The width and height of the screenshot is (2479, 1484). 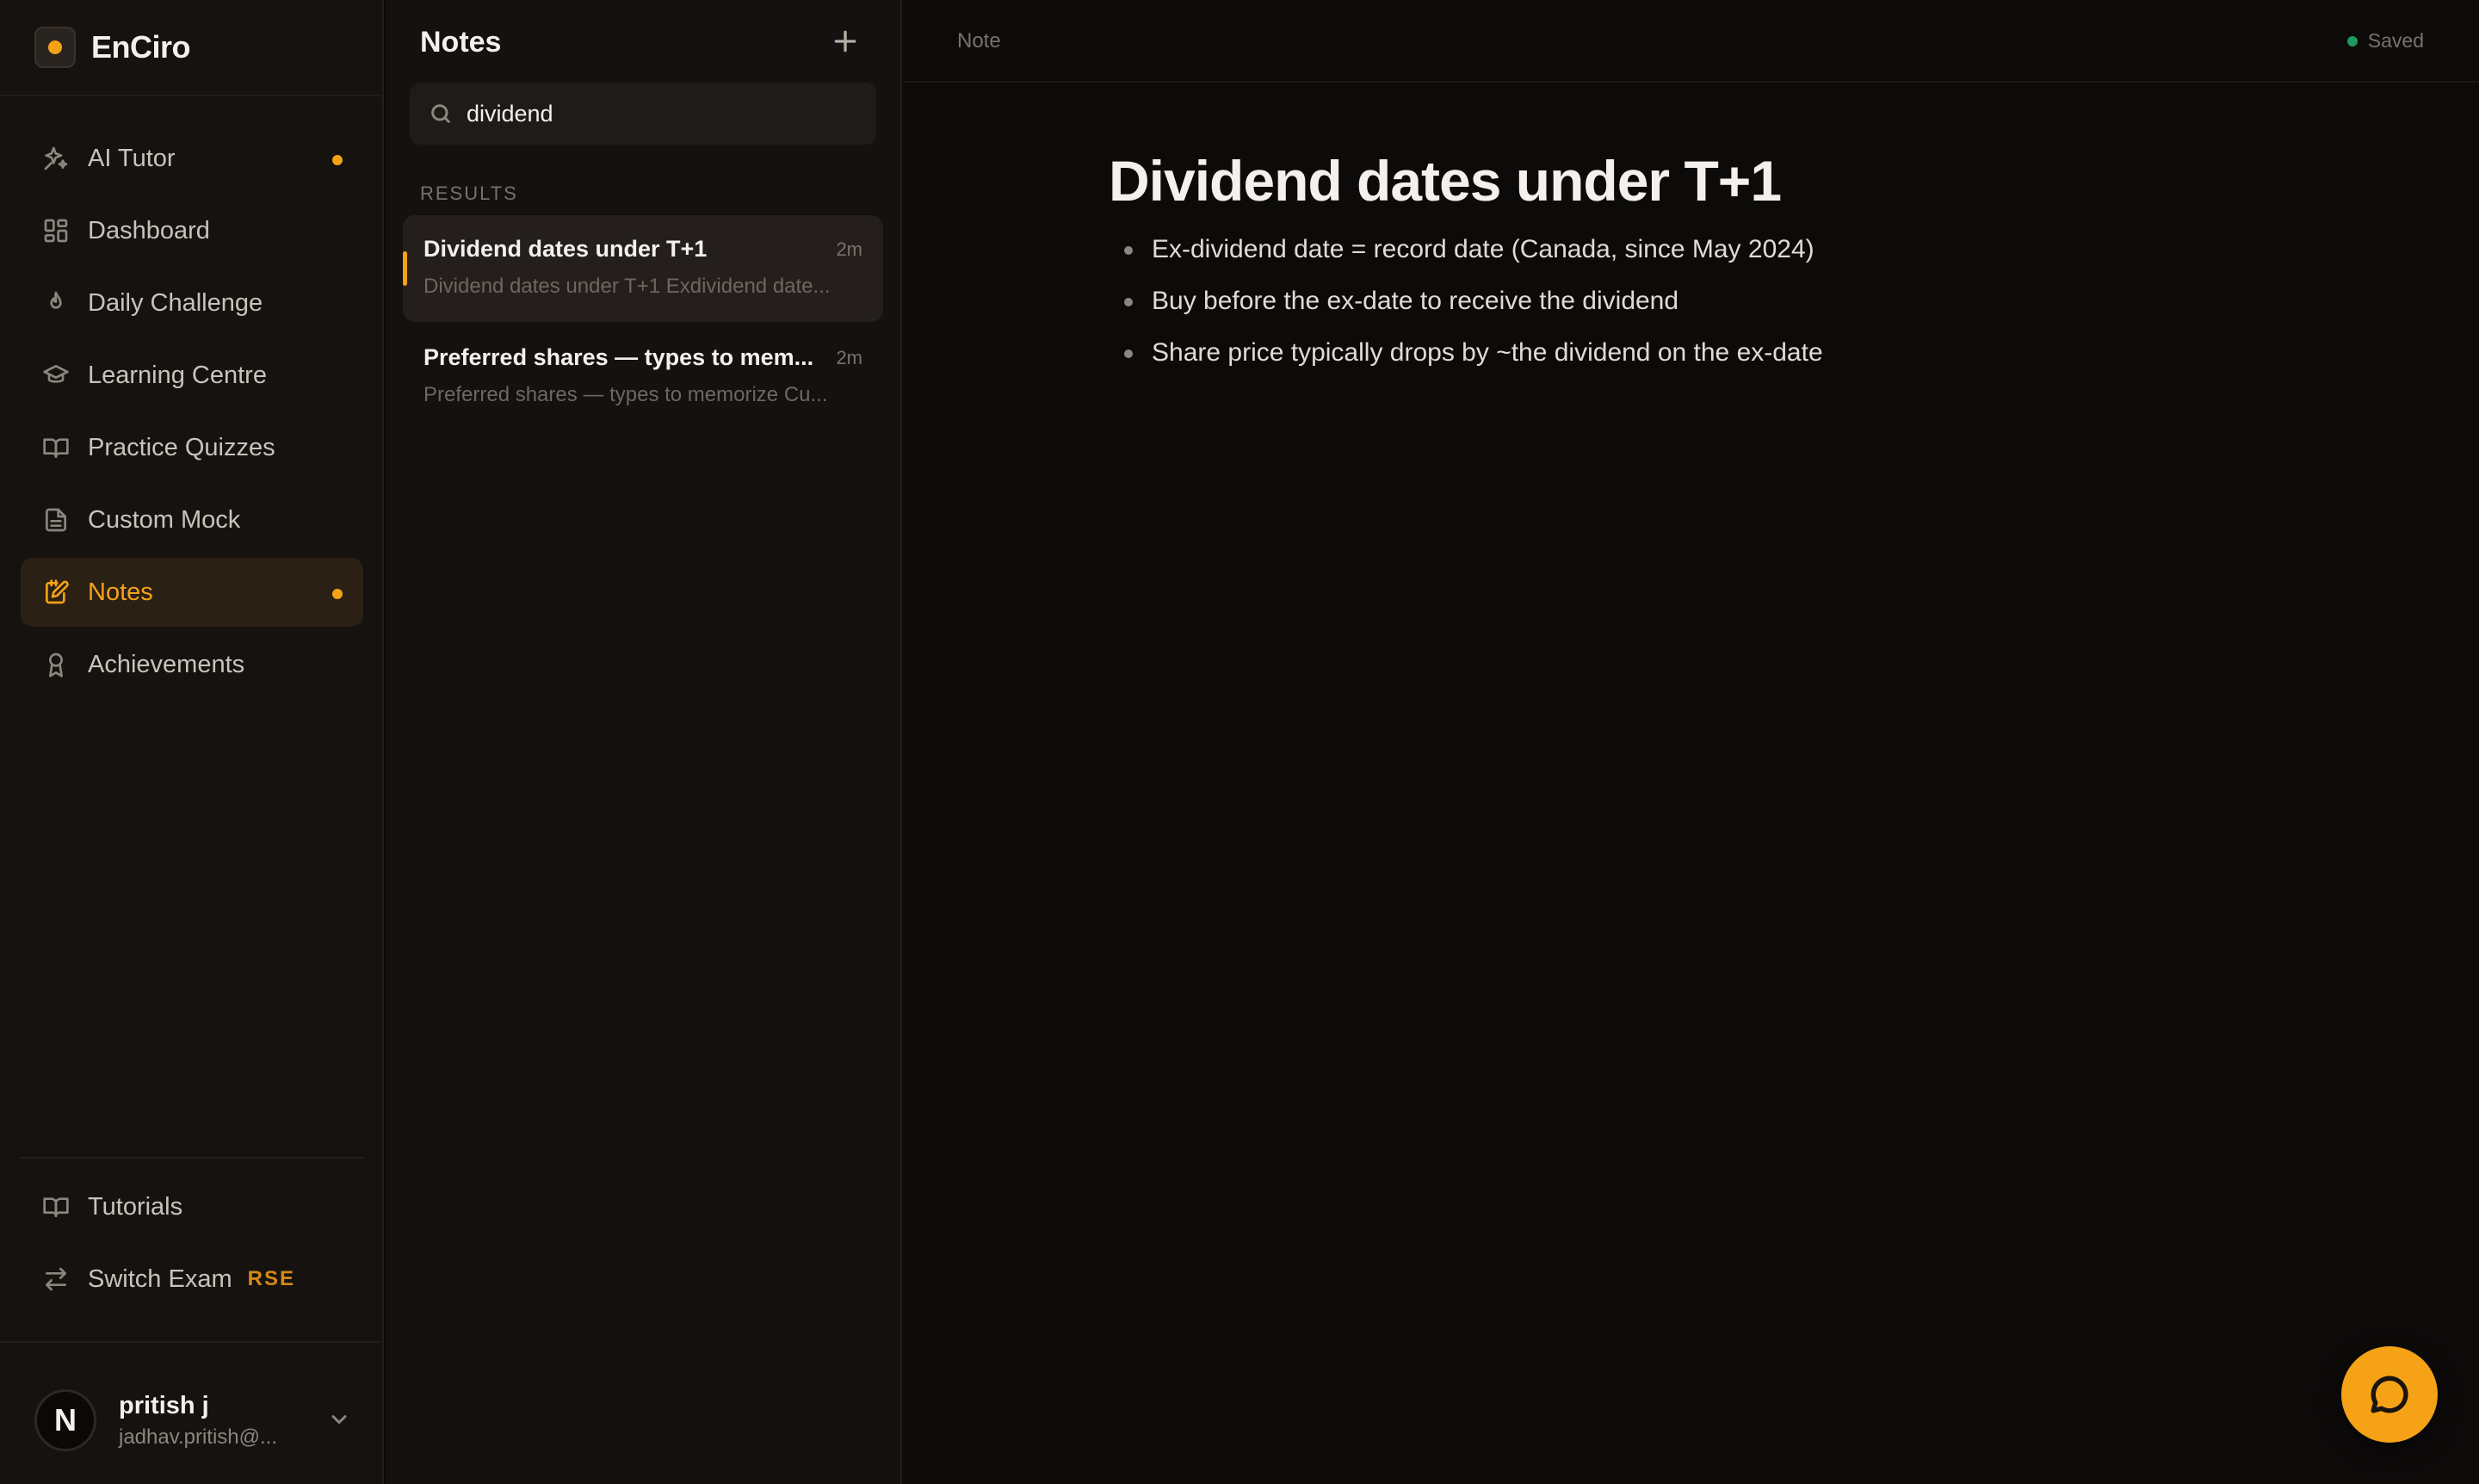 I want to click on chat-button, so click(x=2389, y=1394).